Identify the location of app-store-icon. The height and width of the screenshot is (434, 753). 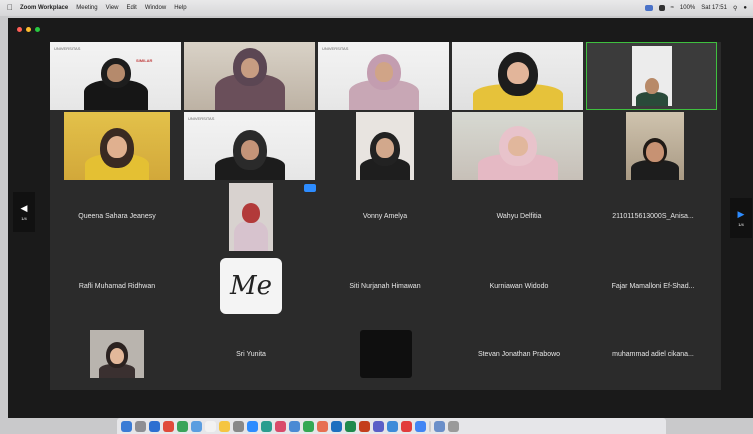
(294, 426).